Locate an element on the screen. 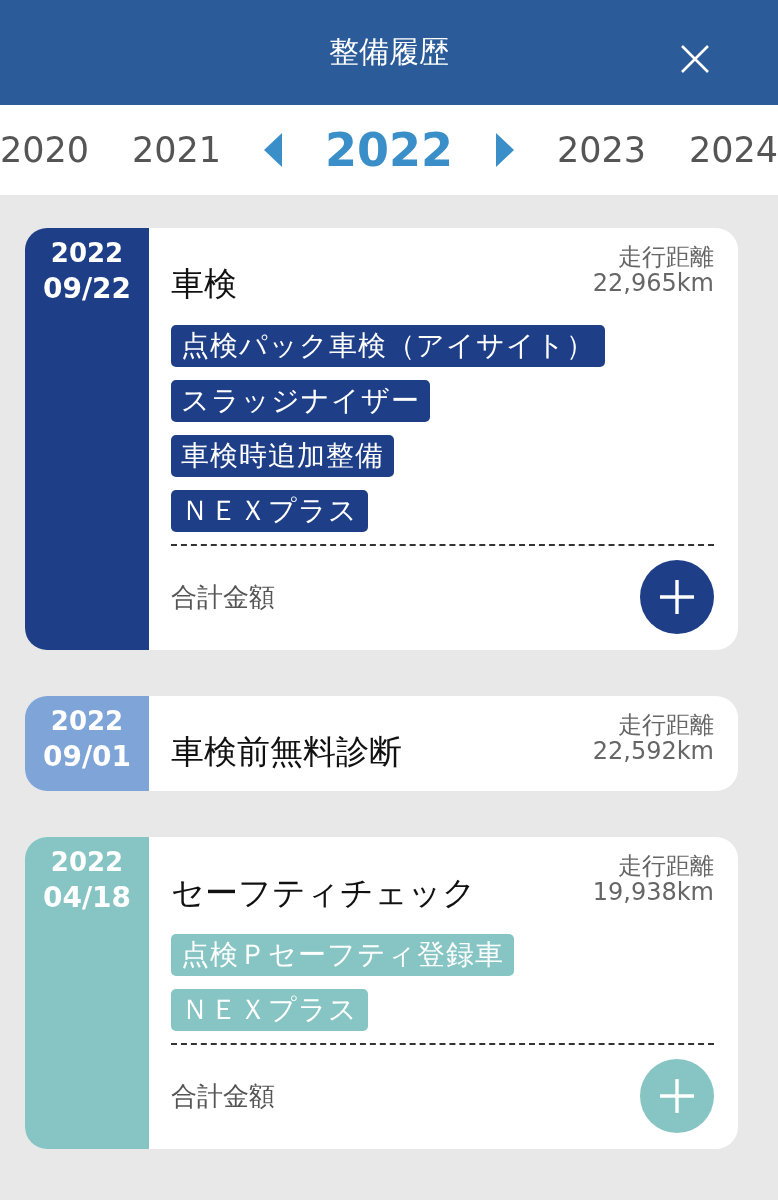 The height and width of the screenshot is (1200, 778). record-date: 09/01 is located at coordinates (87, 756).